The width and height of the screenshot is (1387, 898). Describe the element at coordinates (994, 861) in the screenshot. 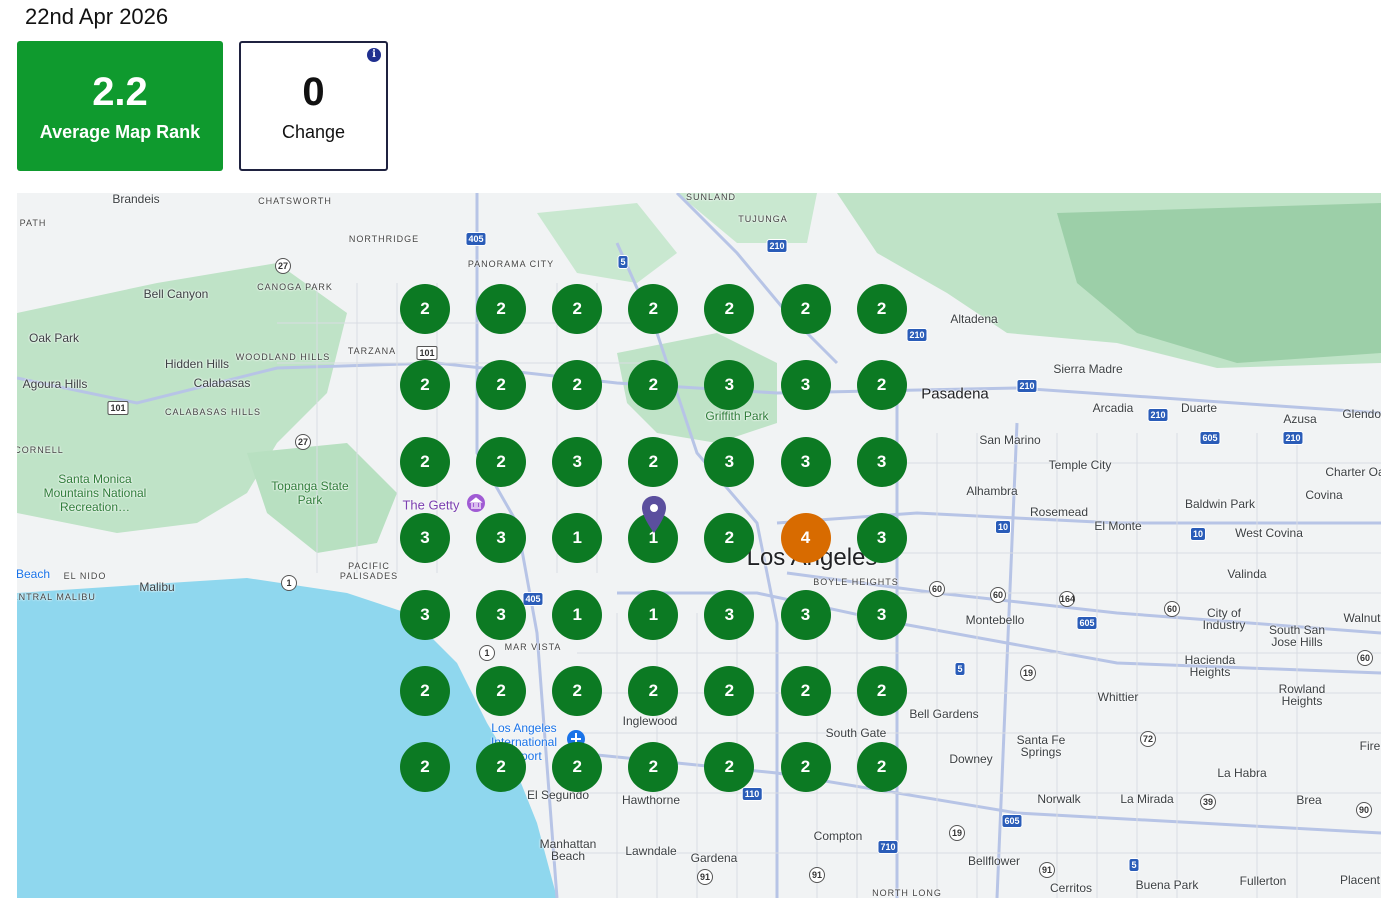

I see `place-label: Bellflower` at that location.